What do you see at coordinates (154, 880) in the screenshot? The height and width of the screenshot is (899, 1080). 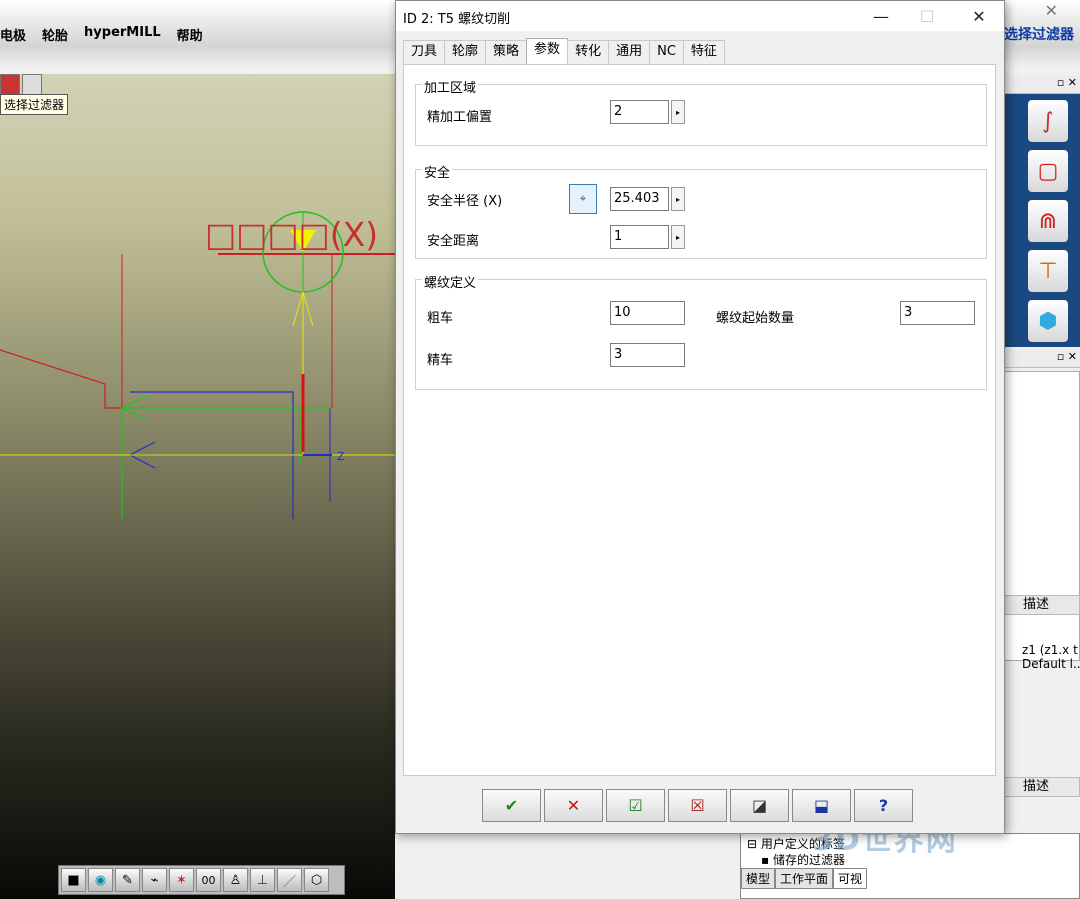 I see `brush-icon: ⌁` at bounding box center [154, 880].